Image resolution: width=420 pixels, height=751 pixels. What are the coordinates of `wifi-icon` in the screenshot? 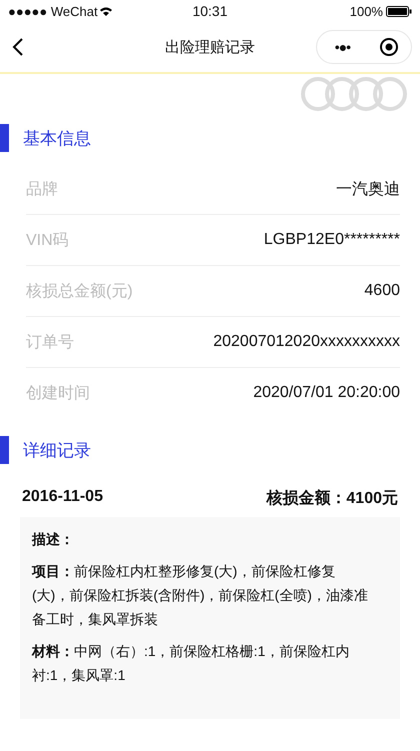 It's located at (106, 11).